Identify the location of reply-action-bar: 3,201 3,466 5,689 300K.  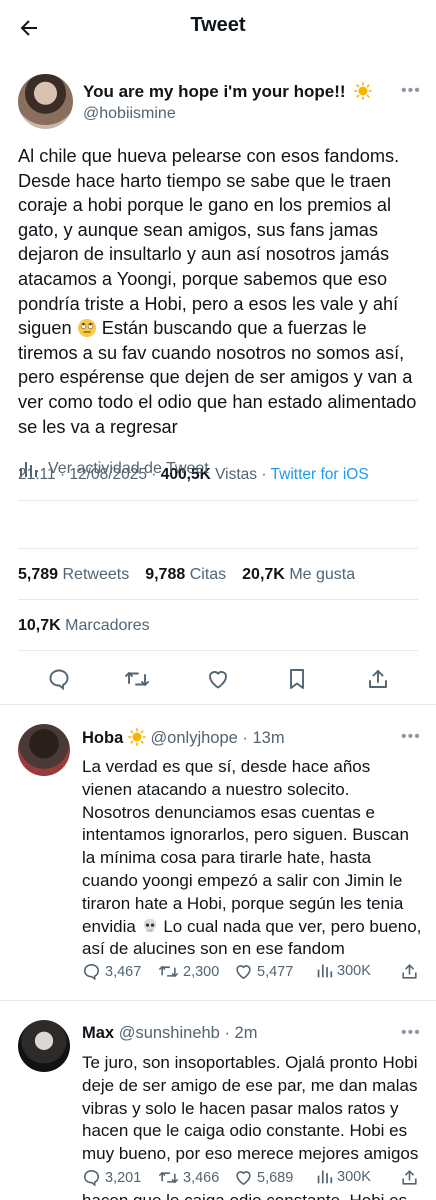
(252, 1179).